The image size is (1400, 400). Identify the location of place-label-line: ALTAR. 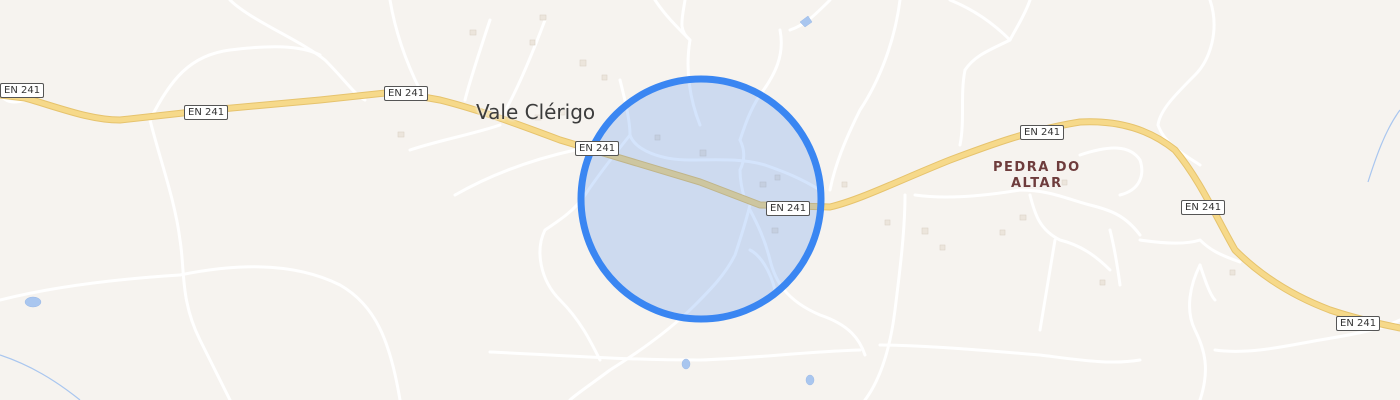
(1037, 183).